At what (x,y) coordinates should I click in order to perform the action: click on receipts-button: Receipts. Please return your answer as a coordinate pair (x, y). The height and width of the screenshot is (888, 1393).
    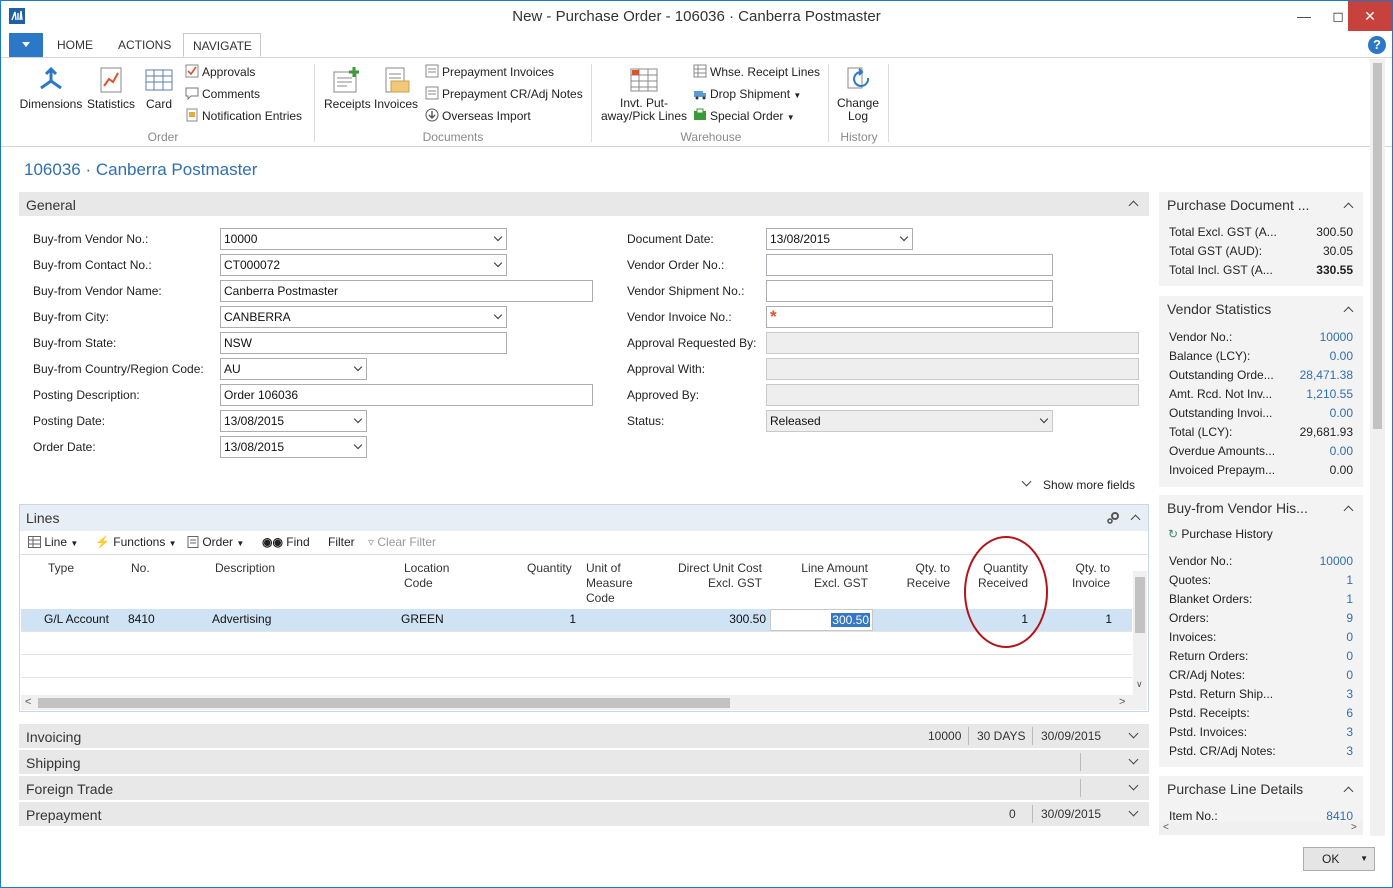
    Looking at the image, I should click on (347, 88).